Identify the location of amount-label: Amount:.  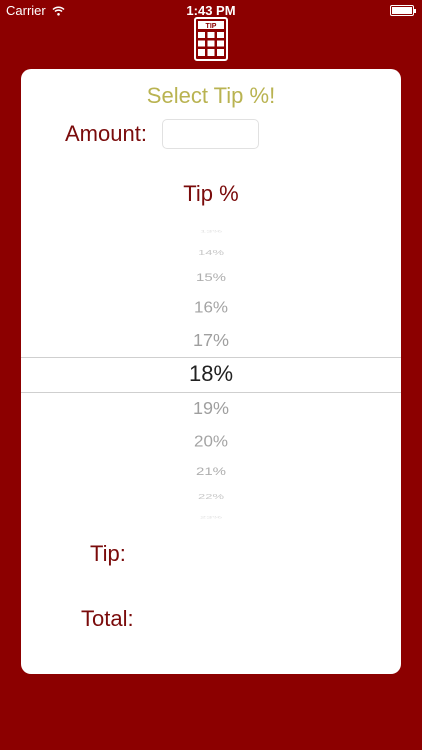
(106, 133).